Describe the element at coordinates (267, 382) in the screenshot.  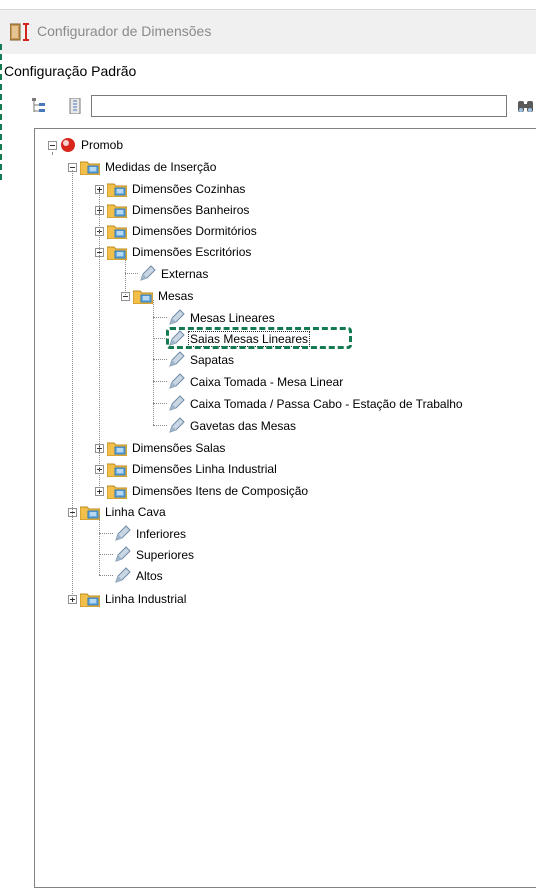
I see `tree-item-label: Caixa Tomada - Mesa Linear` at that location.